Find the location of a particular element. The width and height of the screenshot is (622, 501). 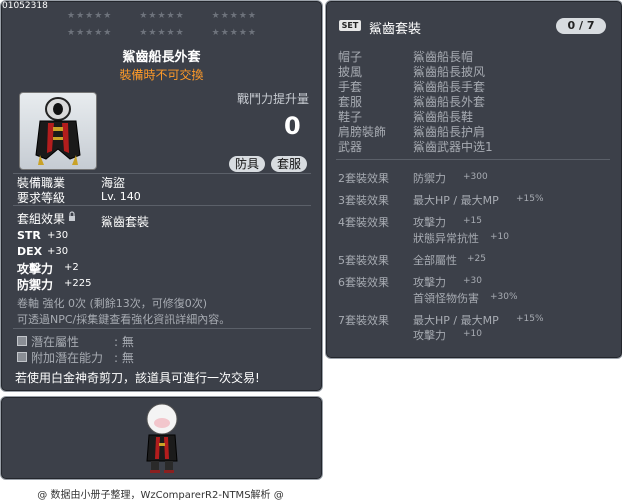

set-effect-tier-label: 3套裝效果 is located at coordinates (363, 200).